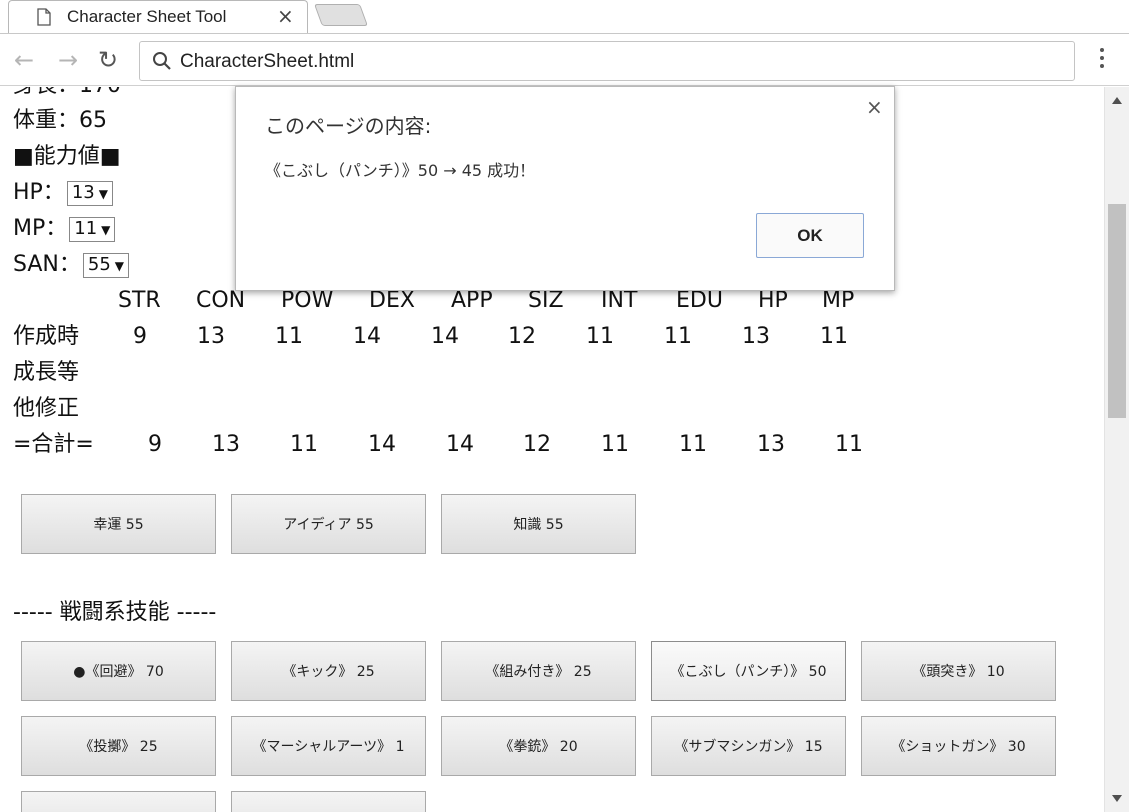  Describe the element at coordinates (53, 444) in the screenshot. I see `row-label: =合計=` at that location.